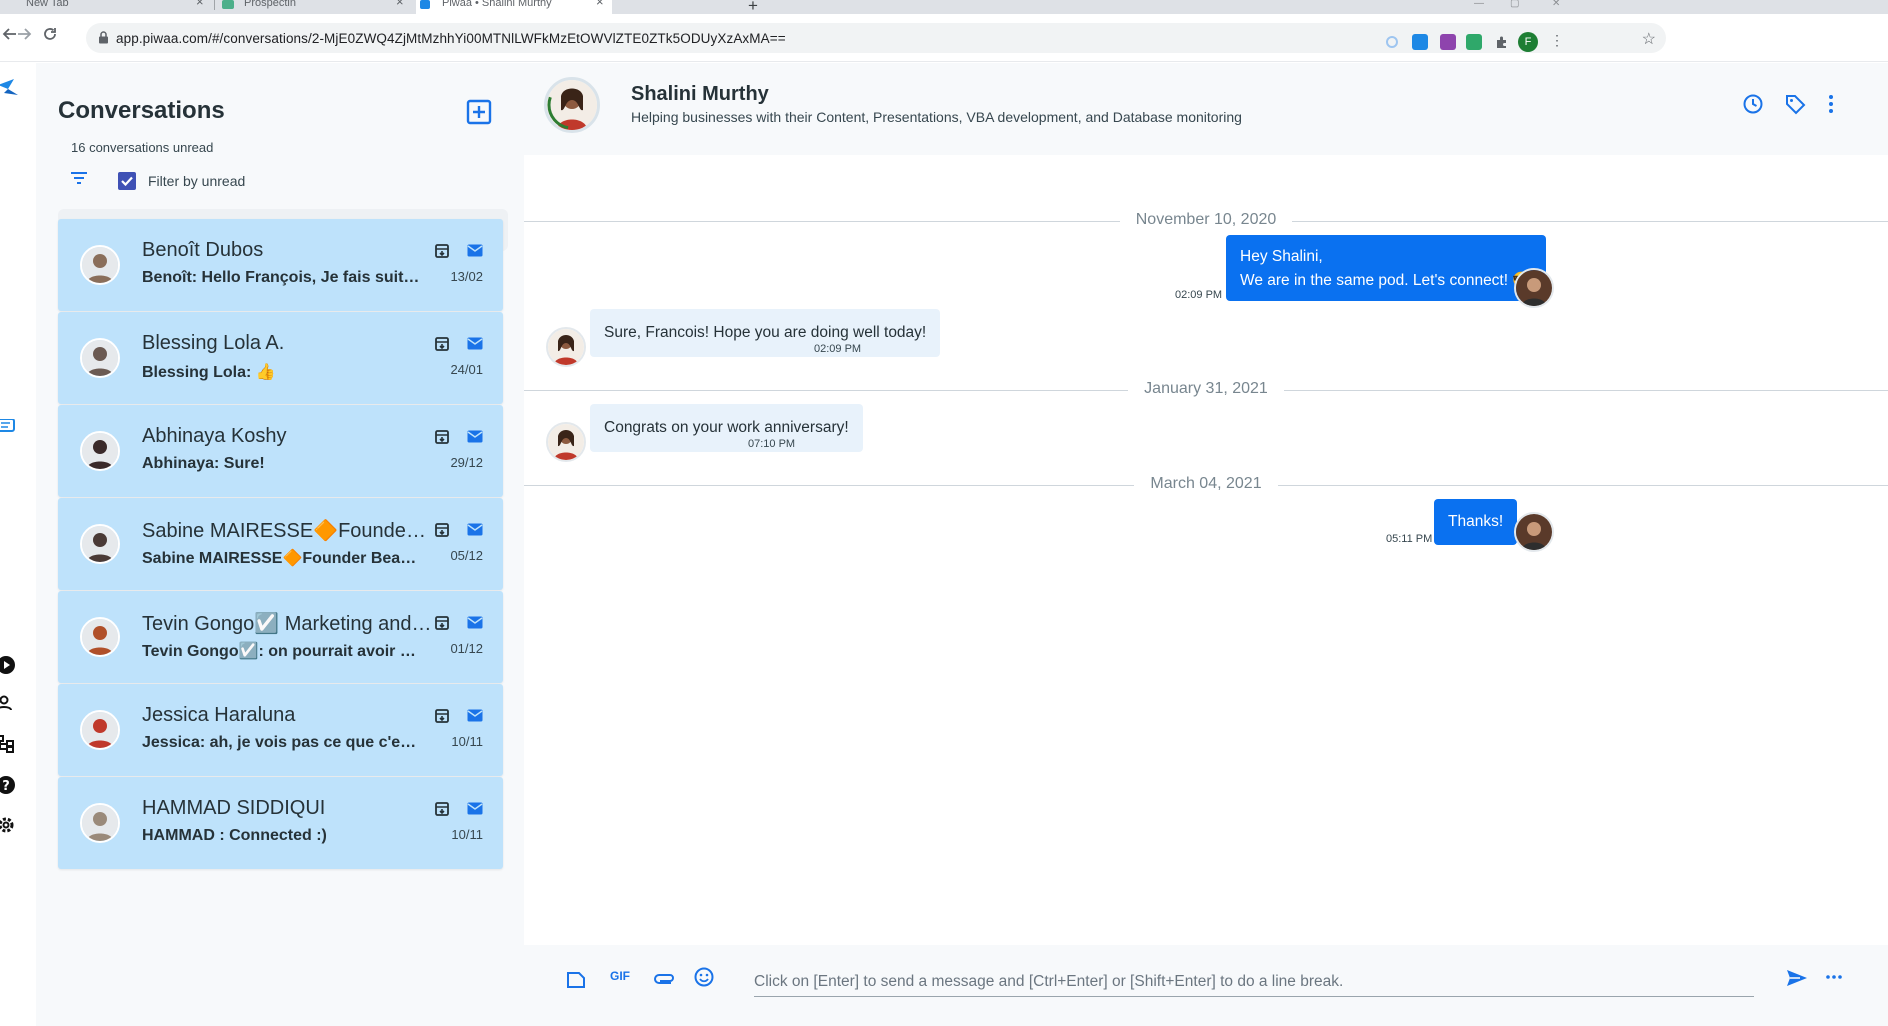 Image resolution: width=1888 pixels, height=1026 pixels. Describe the element at coordinates (1556, 4) in the screenshot. I see `window-close-icon: ✕` at that location.